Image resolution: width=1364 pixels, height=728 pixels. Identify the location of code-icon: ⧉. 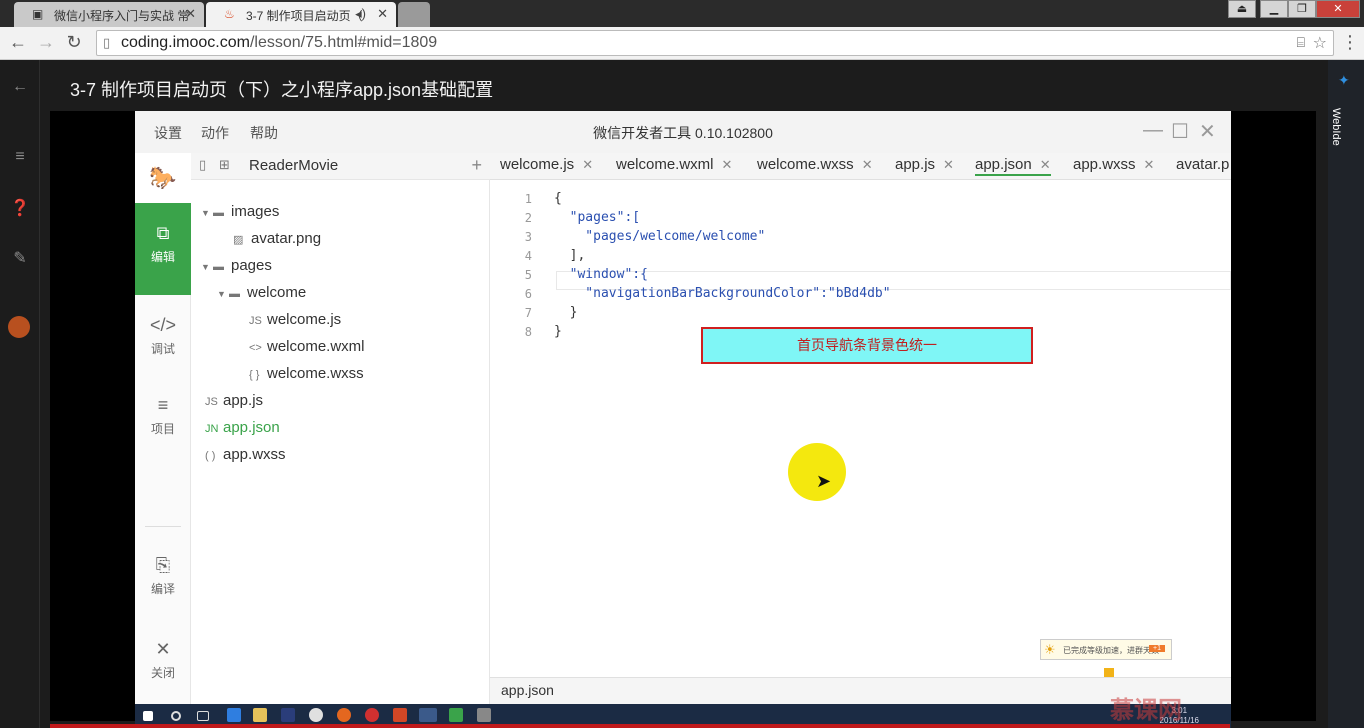
(163, 233).